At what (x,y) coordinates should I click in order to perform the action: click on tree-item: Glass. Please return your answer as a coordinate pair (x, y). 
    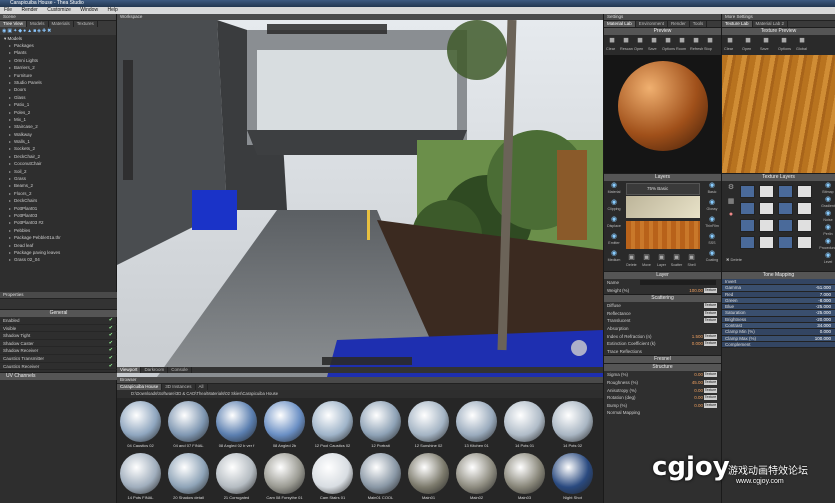
    Looking at the image, I should click on (58, 98).